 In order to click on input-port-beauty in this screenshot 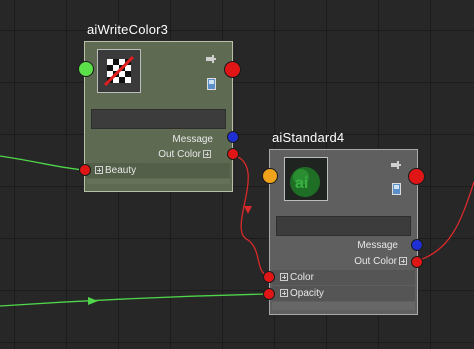, I will do `click(85, 170)`.